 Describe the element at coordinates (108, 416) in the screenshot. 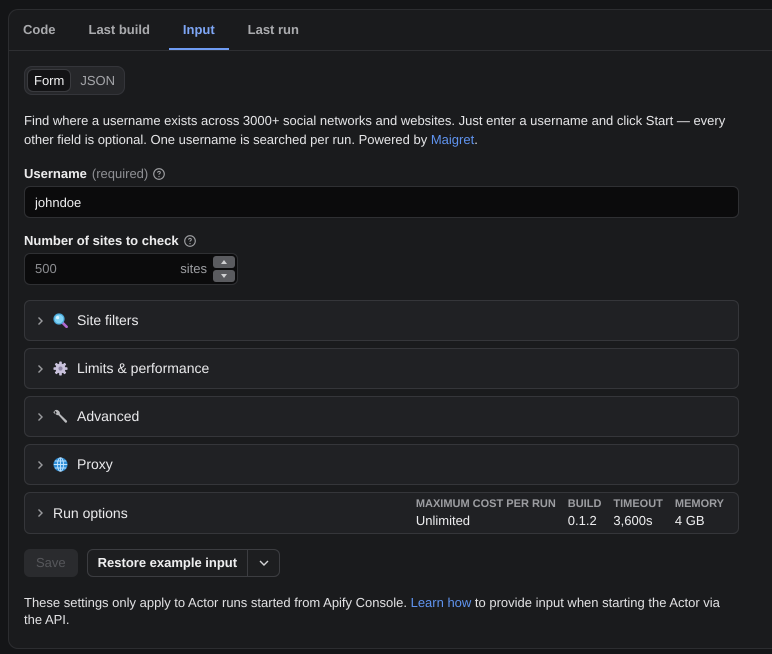

I see `section-title: Advanced` at that location.